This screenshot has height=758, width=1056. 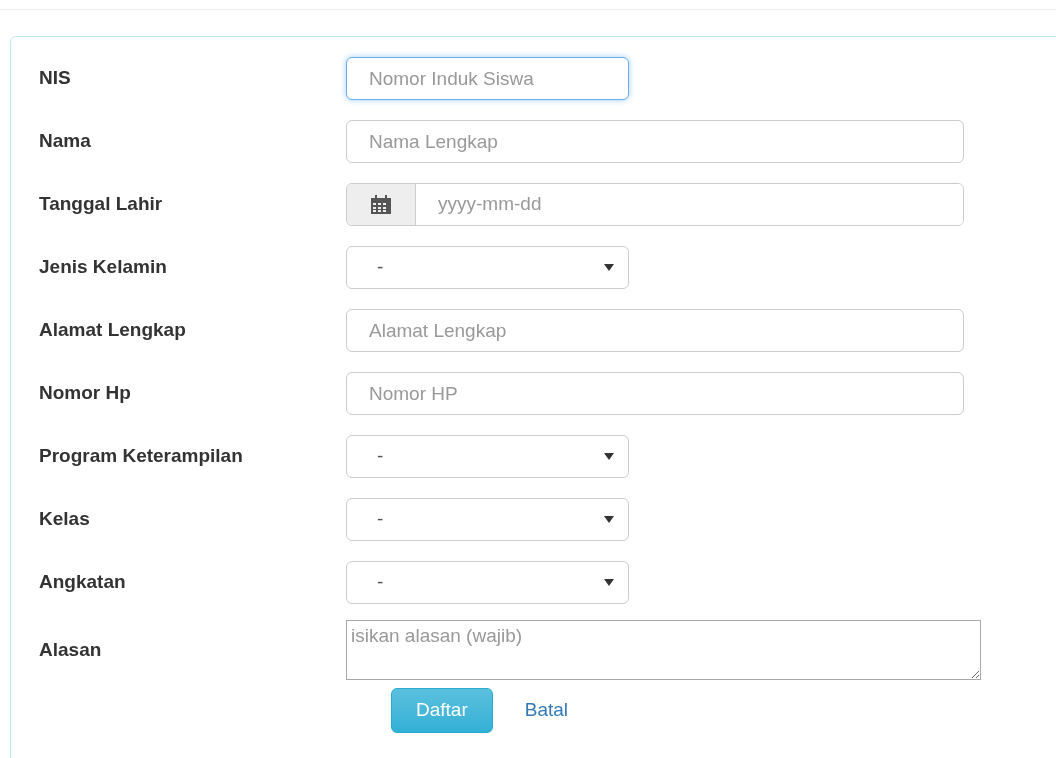 I want to click on field-label: Kelas, so click(x=64, y=519).